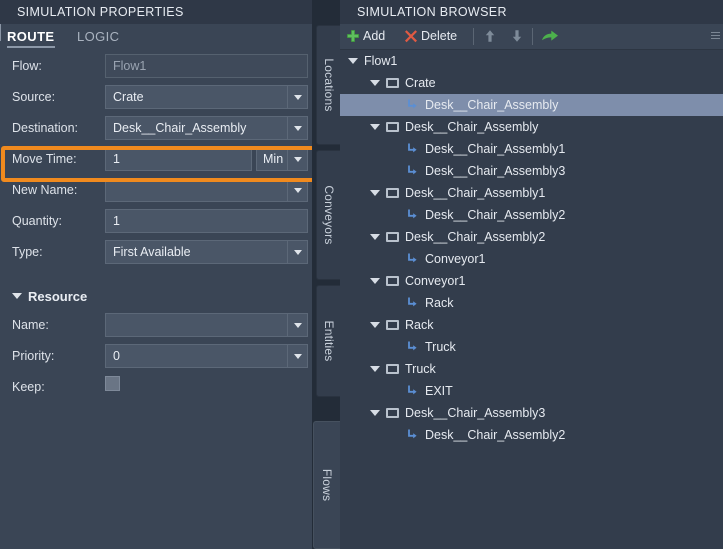 The image size is (723, 549). I want to click on vtab-locations-label: Locations, so click(328, 85).